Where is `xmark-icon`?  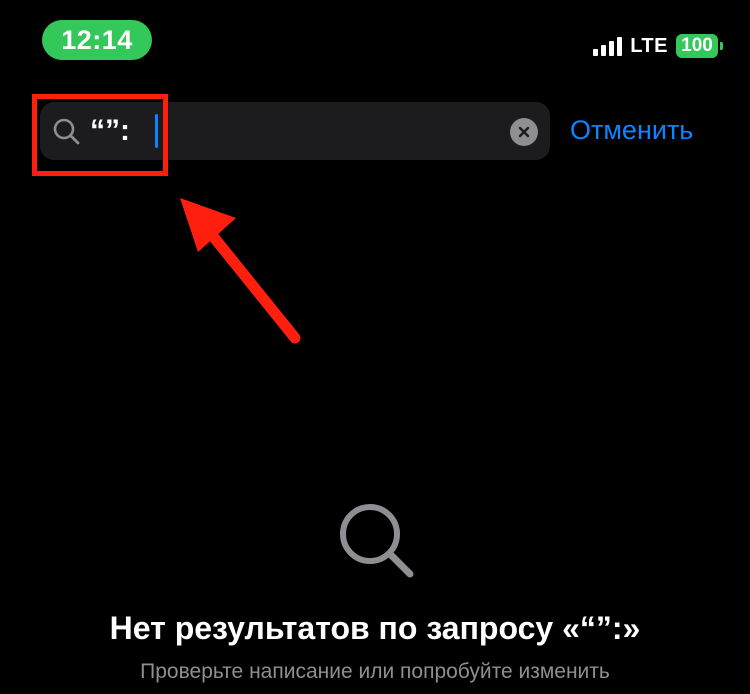 xmark-icon is located at coordinates (524, 132).